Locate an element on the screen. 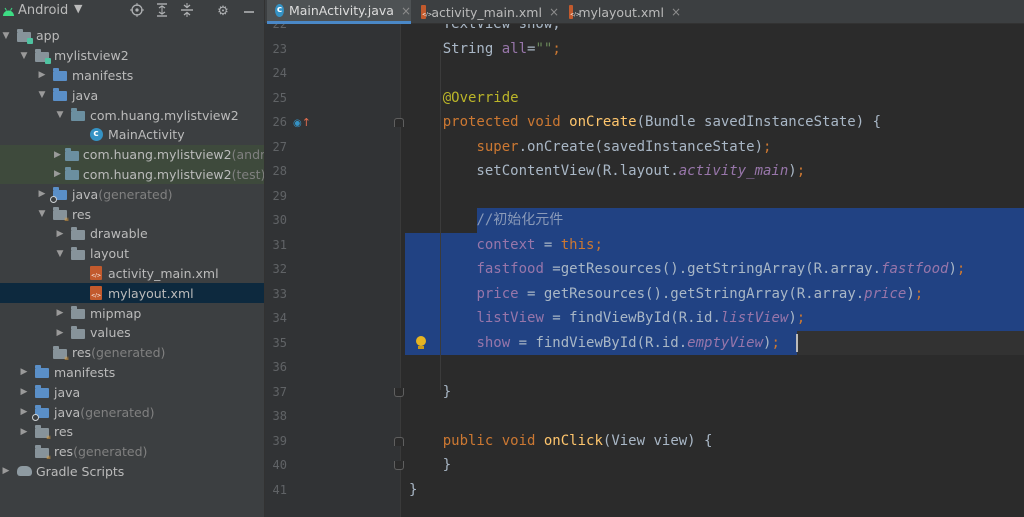 Image resolution: width=1024 pixels, height=517 pixels. resource-badge: ≡ is located at coordinates (66, 358).